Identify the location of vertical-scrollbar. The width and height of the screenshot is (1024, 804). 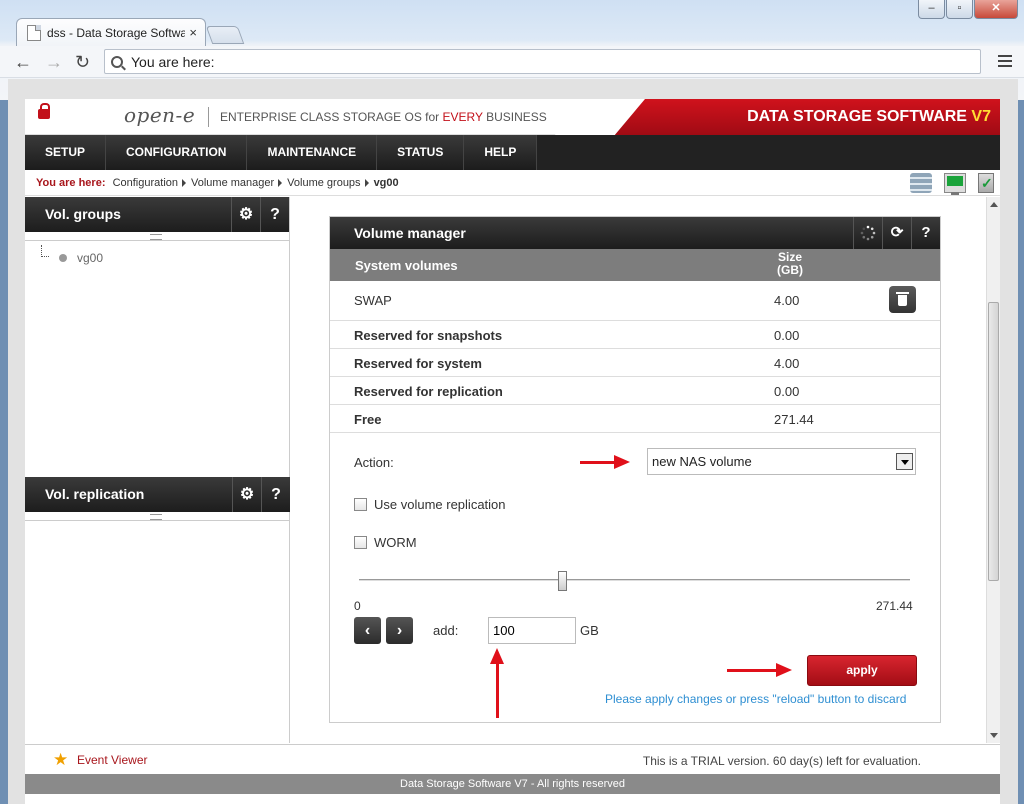
(993, 470).